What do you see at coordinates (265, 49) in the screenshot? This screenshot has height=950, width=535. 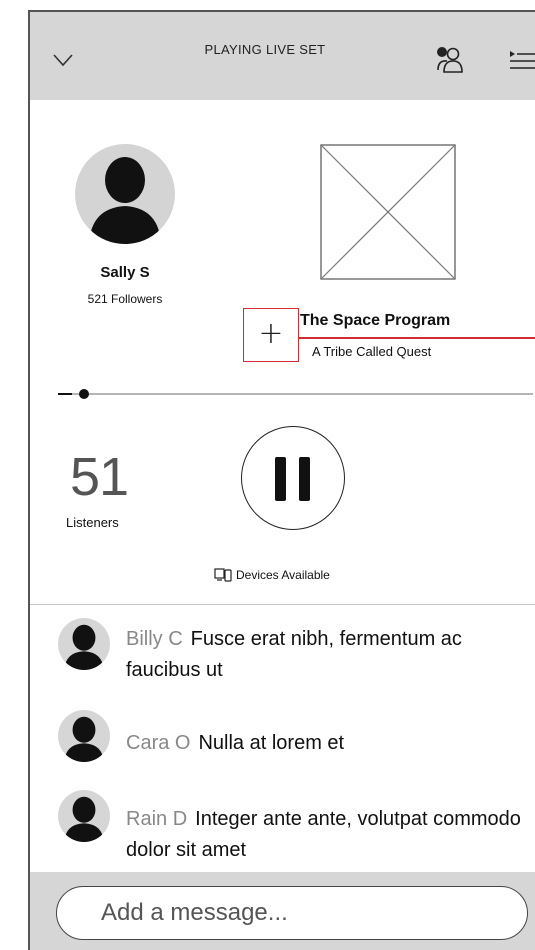 I see `page-title: PLAYING LIVE SET` at bounding box center [265, 49].